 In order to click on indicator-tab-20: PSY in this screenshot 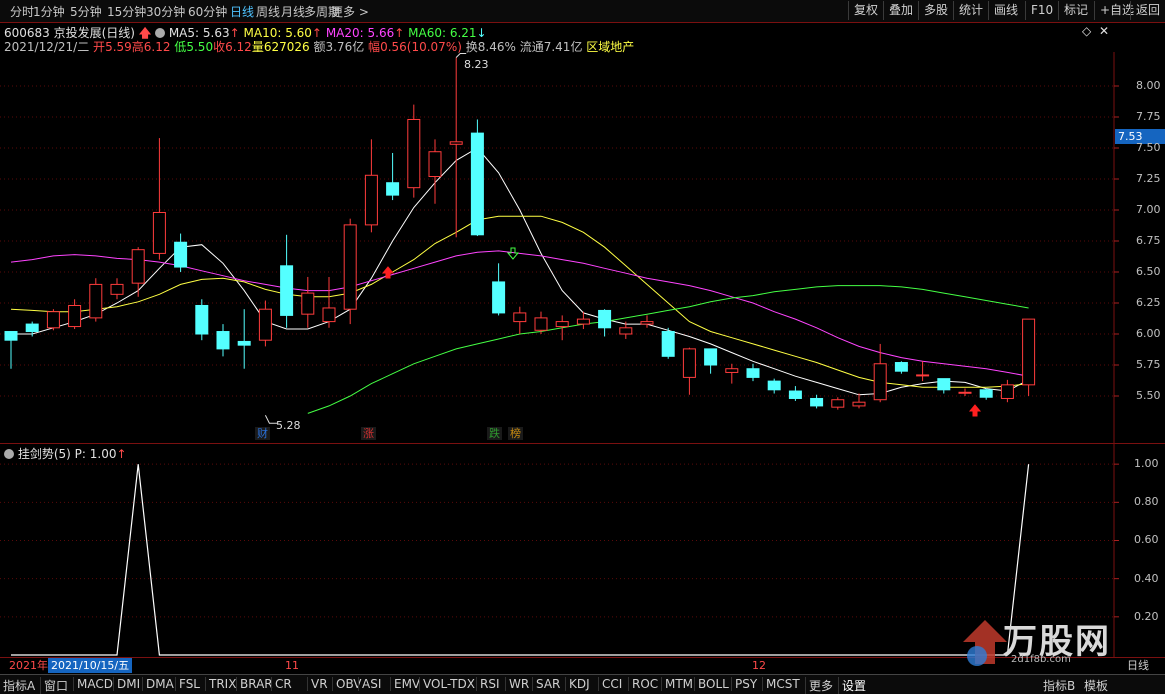, I will do `click(744, 684)`.